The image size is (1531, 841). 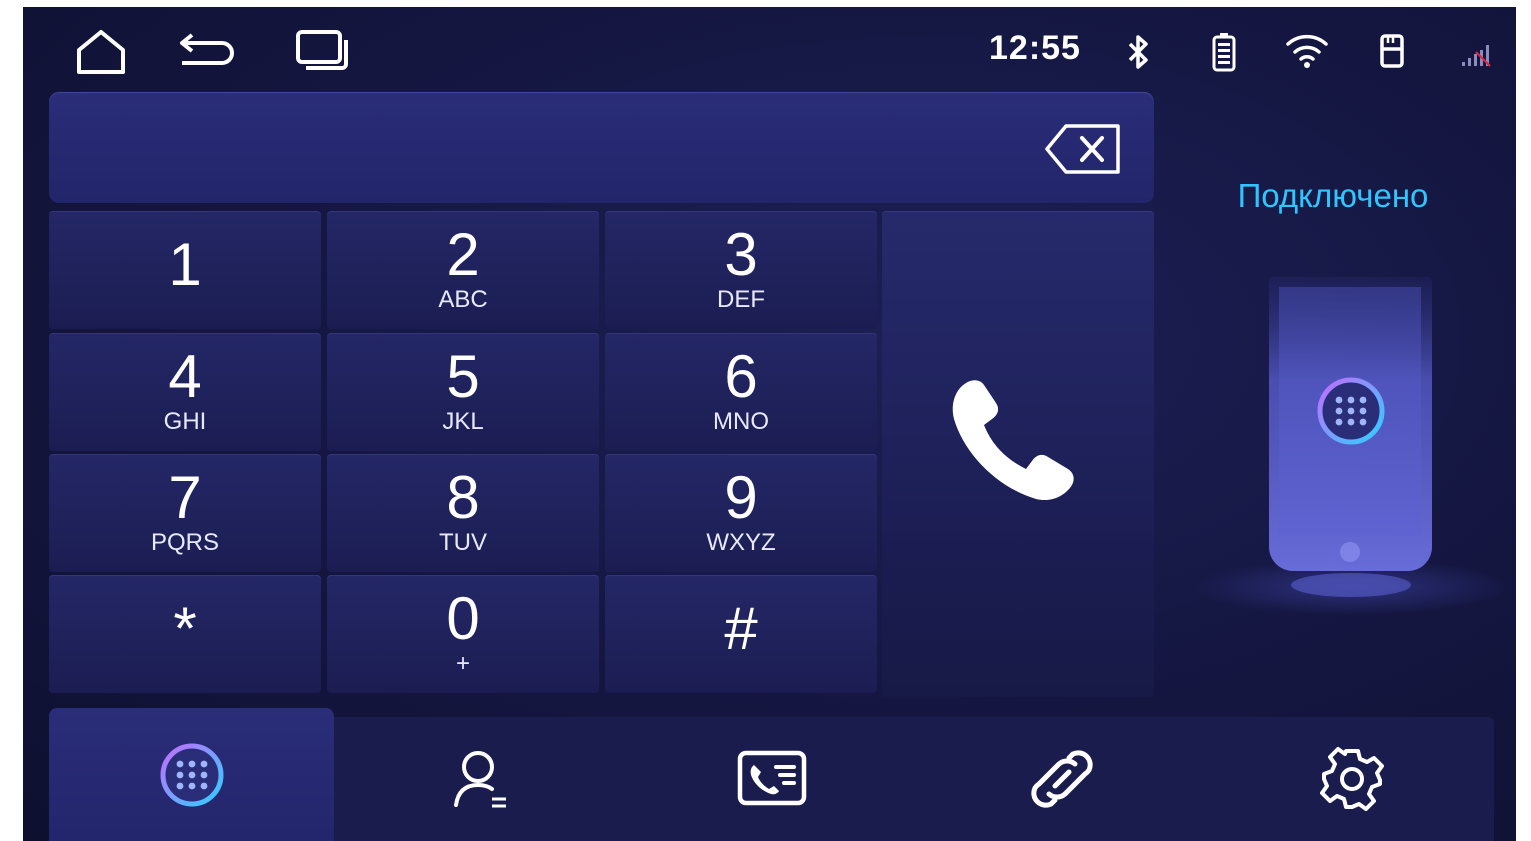 I want to click on key-digit: *, so click(x=185, y=628).